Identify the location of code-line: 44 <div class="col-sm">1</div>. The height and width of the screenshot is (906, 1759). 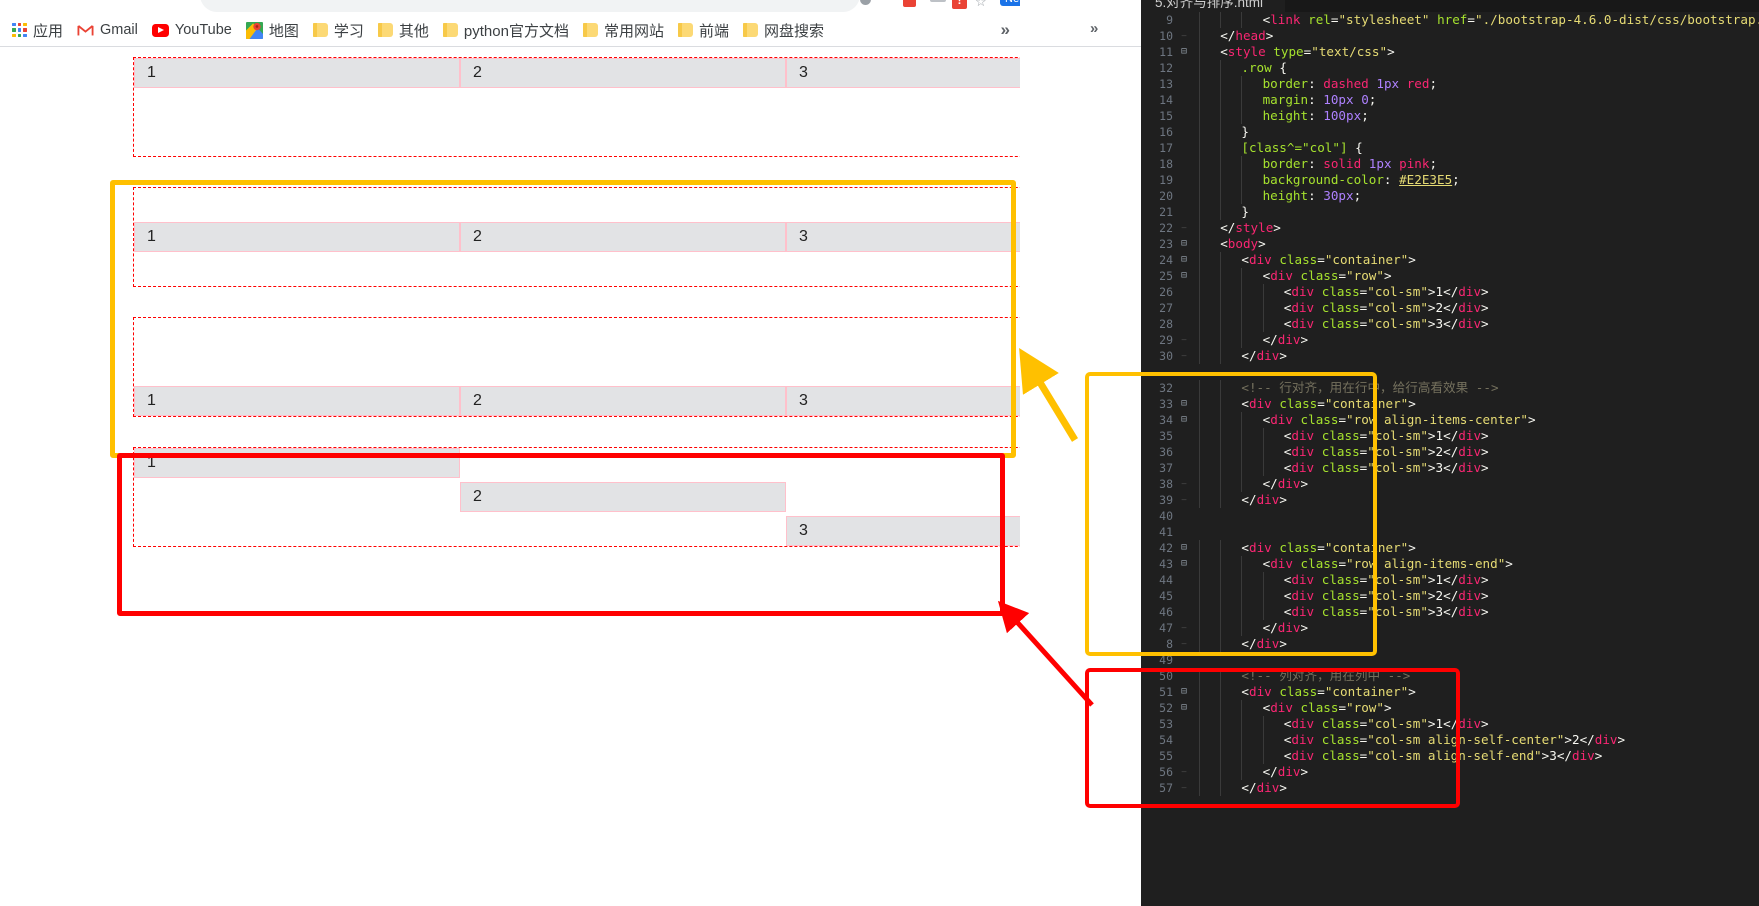
(1450, 580).